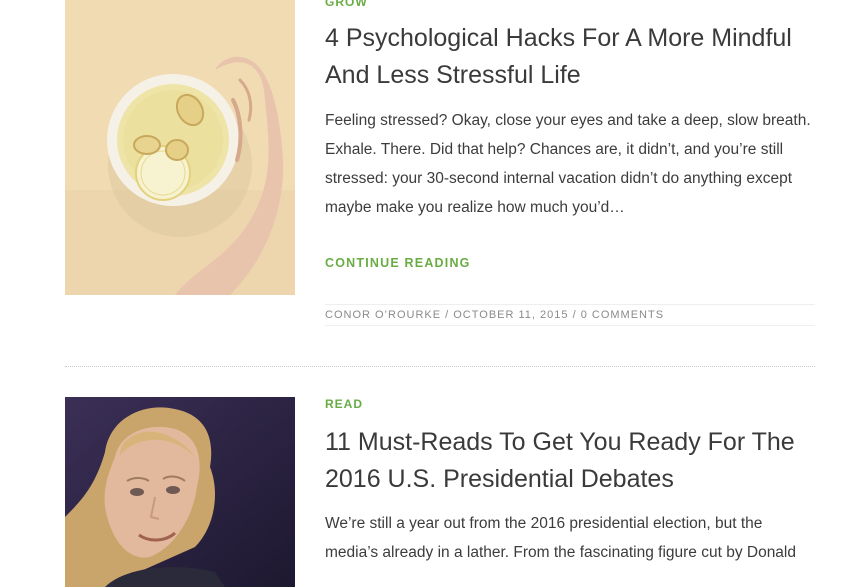 The height and width of the screenshot is (587, 848). Describe the element at coordinates (383, 315) in the screenshot. I see `post-author-link: CONOR O’ROURKE` at that location.